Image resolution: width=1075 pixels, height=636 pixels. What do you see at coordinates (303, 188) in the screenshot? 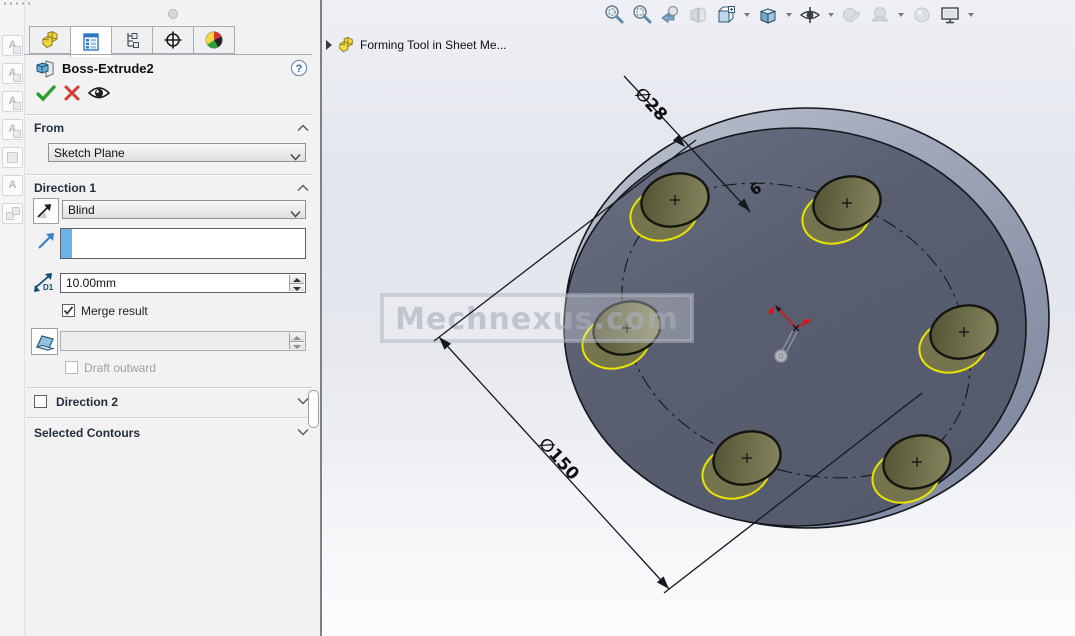
I see `collapse-direction1-chevron` at bounding box center [303, 188].